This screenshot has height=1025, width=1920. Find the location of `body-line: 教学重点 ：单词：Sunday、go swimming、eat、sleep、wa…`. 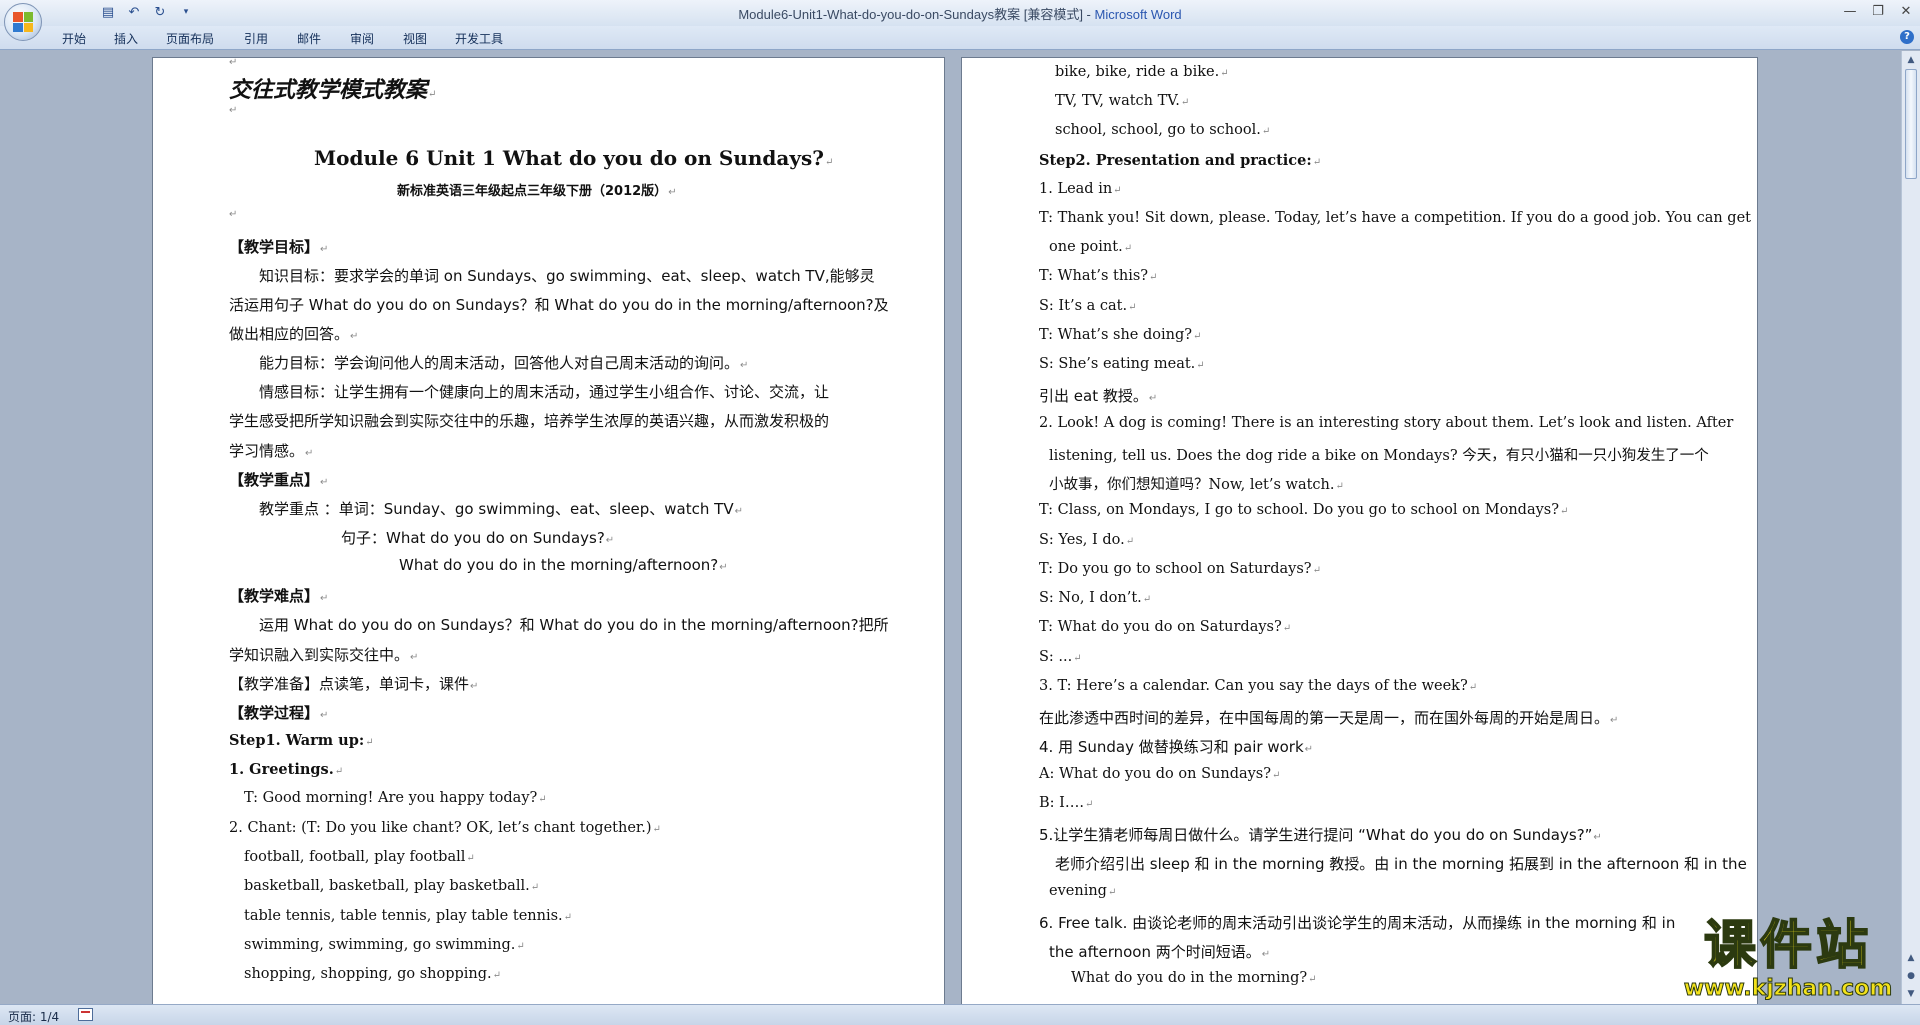

body-line: 教学重点 ：单词：Sunday、go swimming、eat、sleep、wa… is located at coordinates (501, 508).